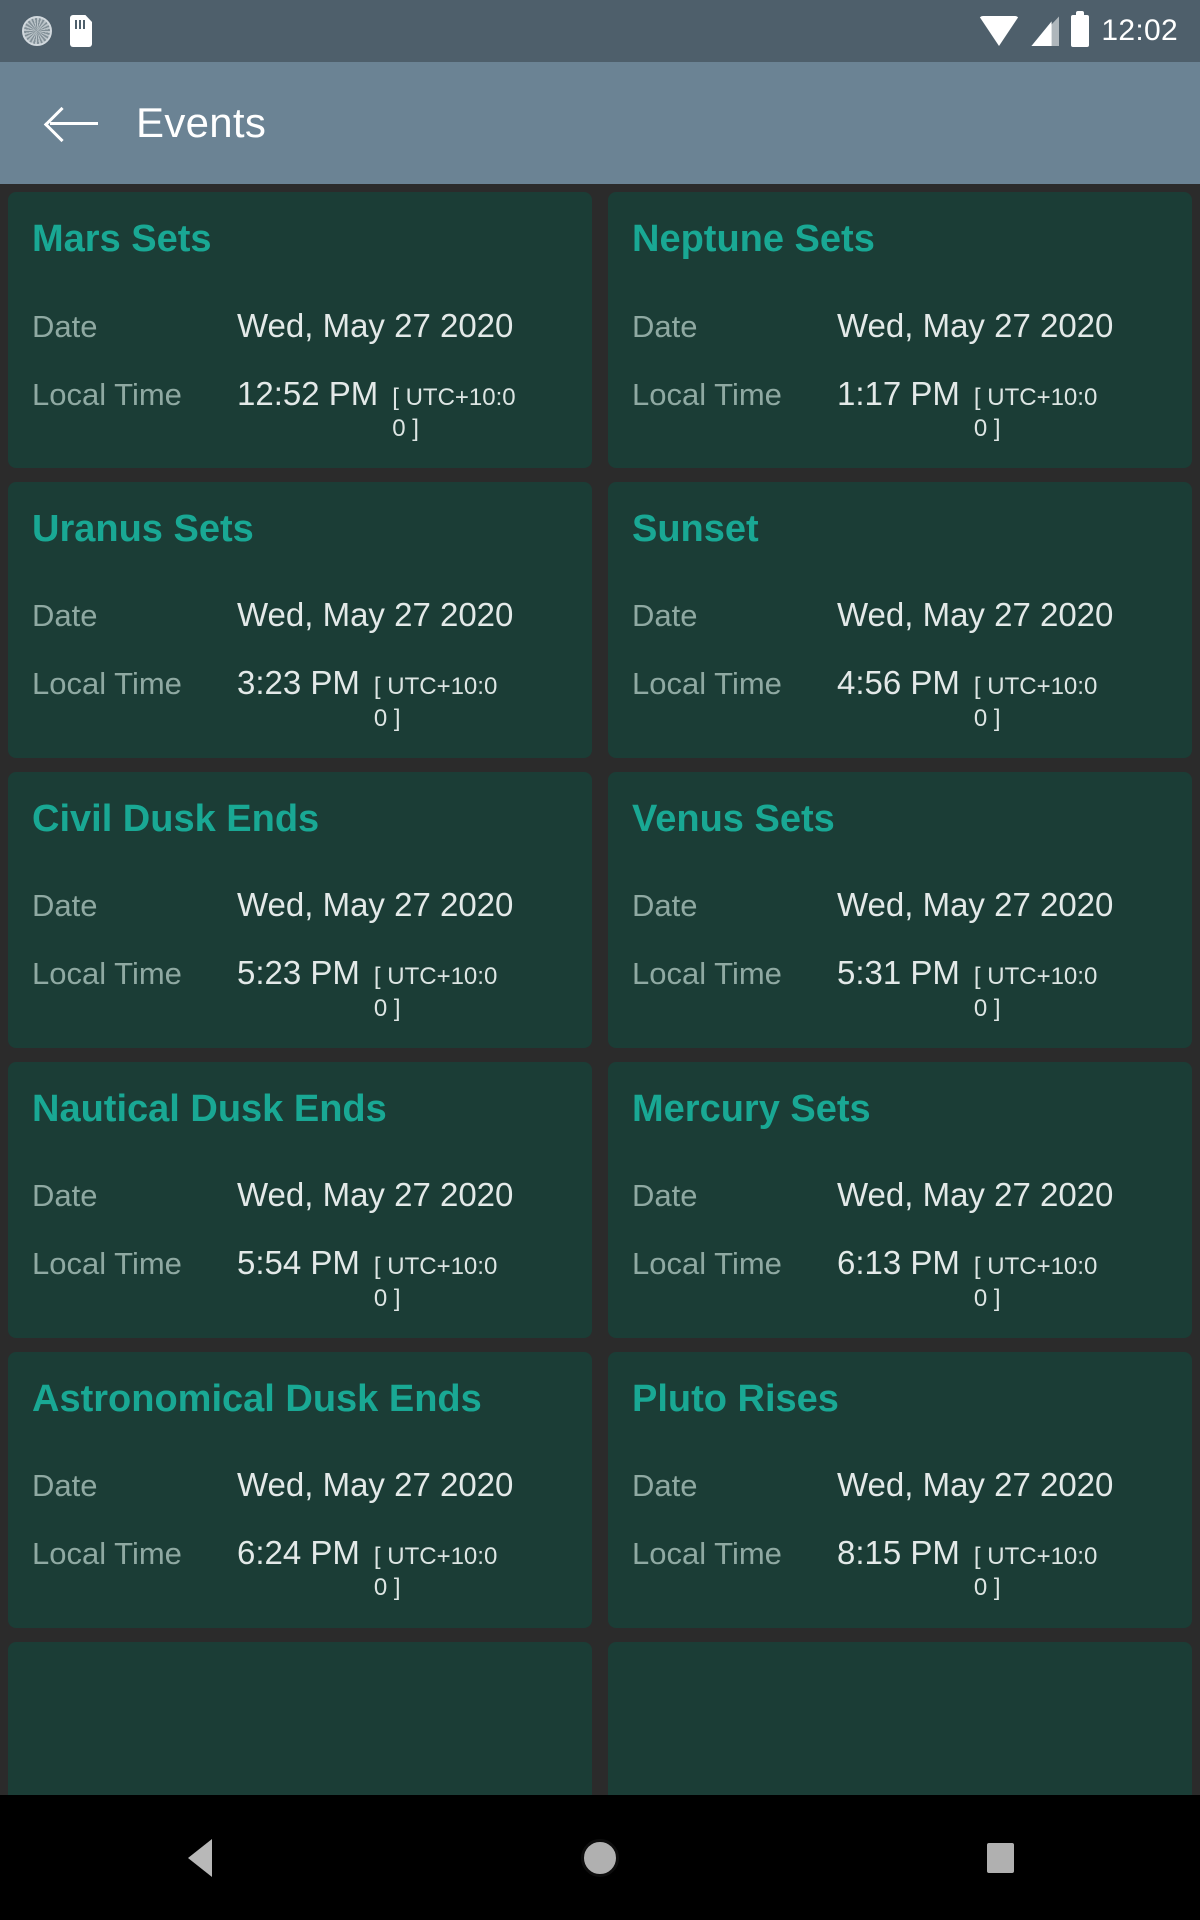 This screenshot has width=1200, height=1920. Describe the element at coordinates (74, 123) in the screenshot. I see `back-arrow-icon` at that location.